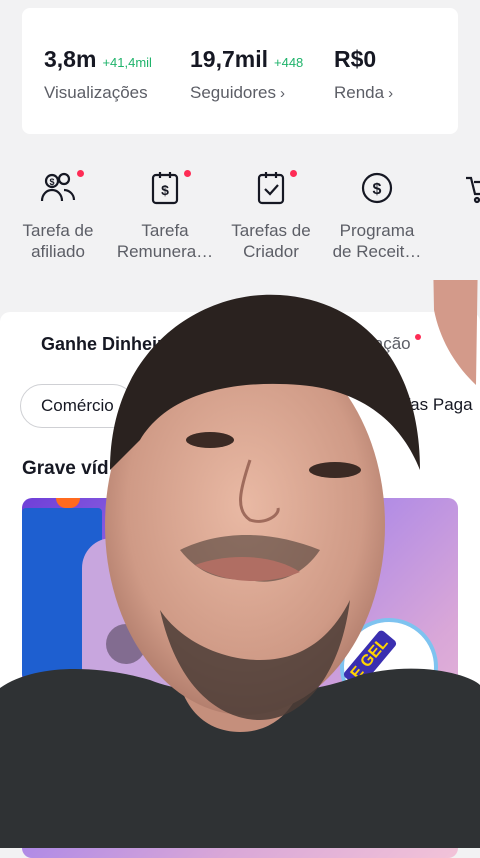  What do you see at coordinates (274, 188) in the screenshot?
I see `creator-task-calendar-check-icon` at bounding box center [274, 188].